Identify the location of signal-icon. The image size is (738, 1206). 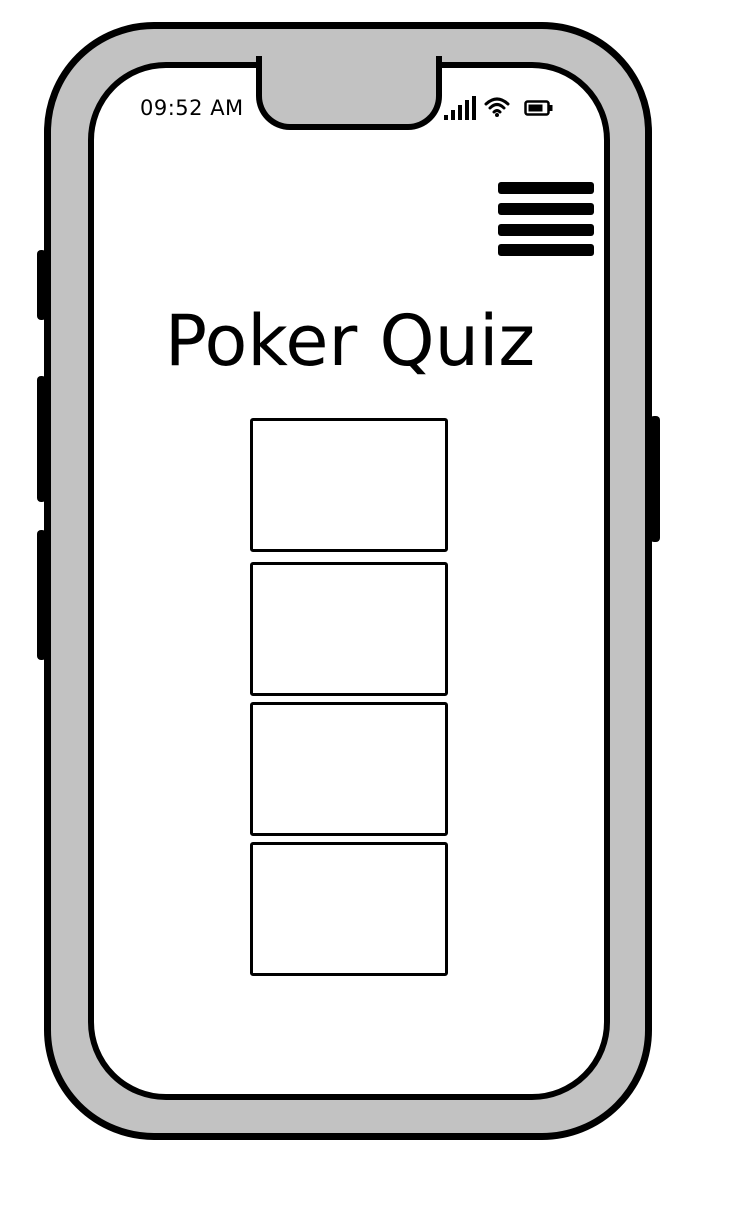
(460, 108).